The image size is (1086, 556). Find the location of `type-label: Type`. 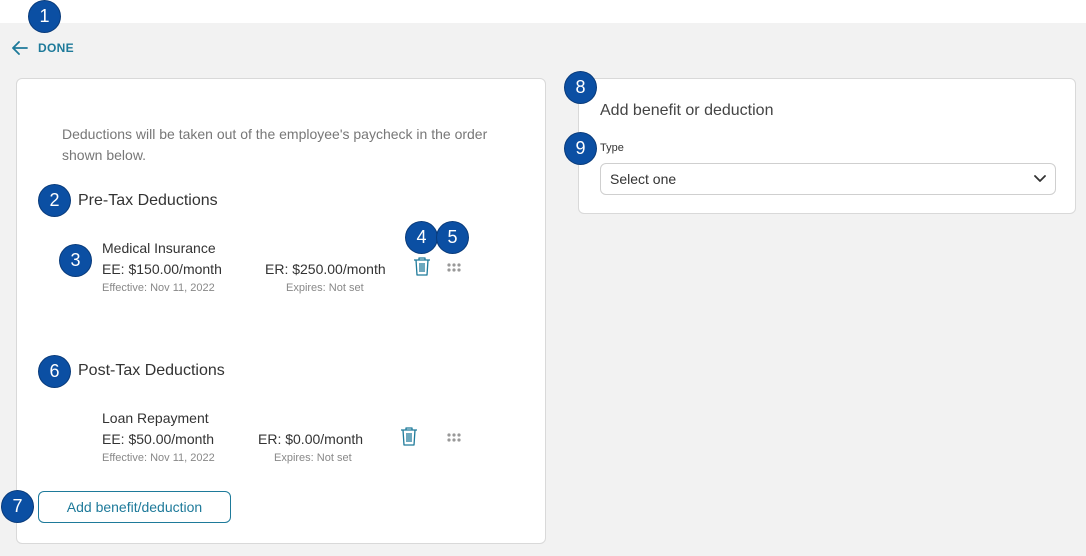

type-label: Type is located at coordinates (612, 148).